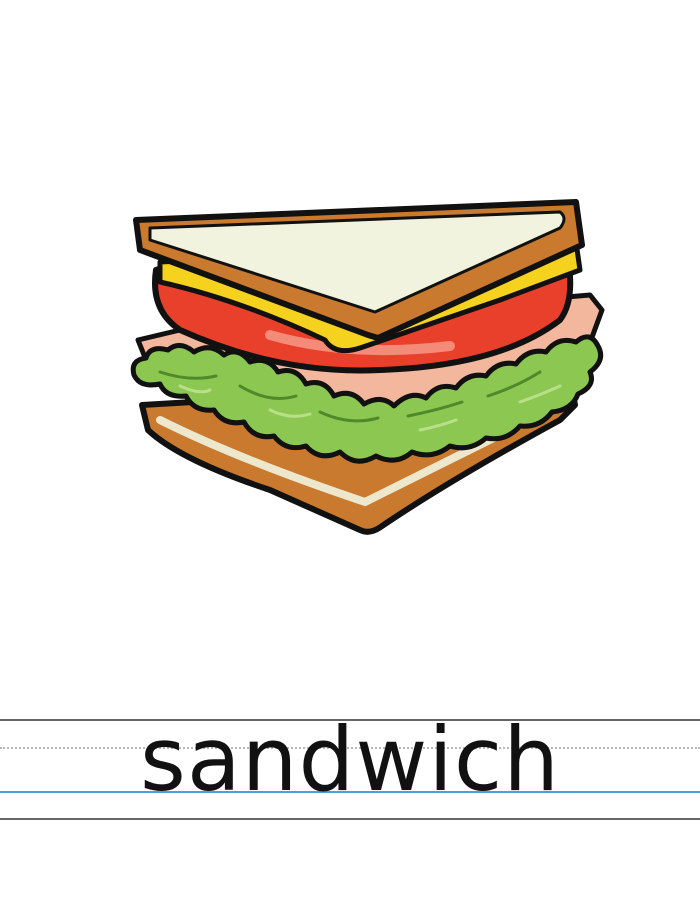 The width and height of the screenshot is (700, 900). What do you see at coordinates (350, 759) in the screenshot?
I see `word-label: sandwich` at bounding box center [350, 759].